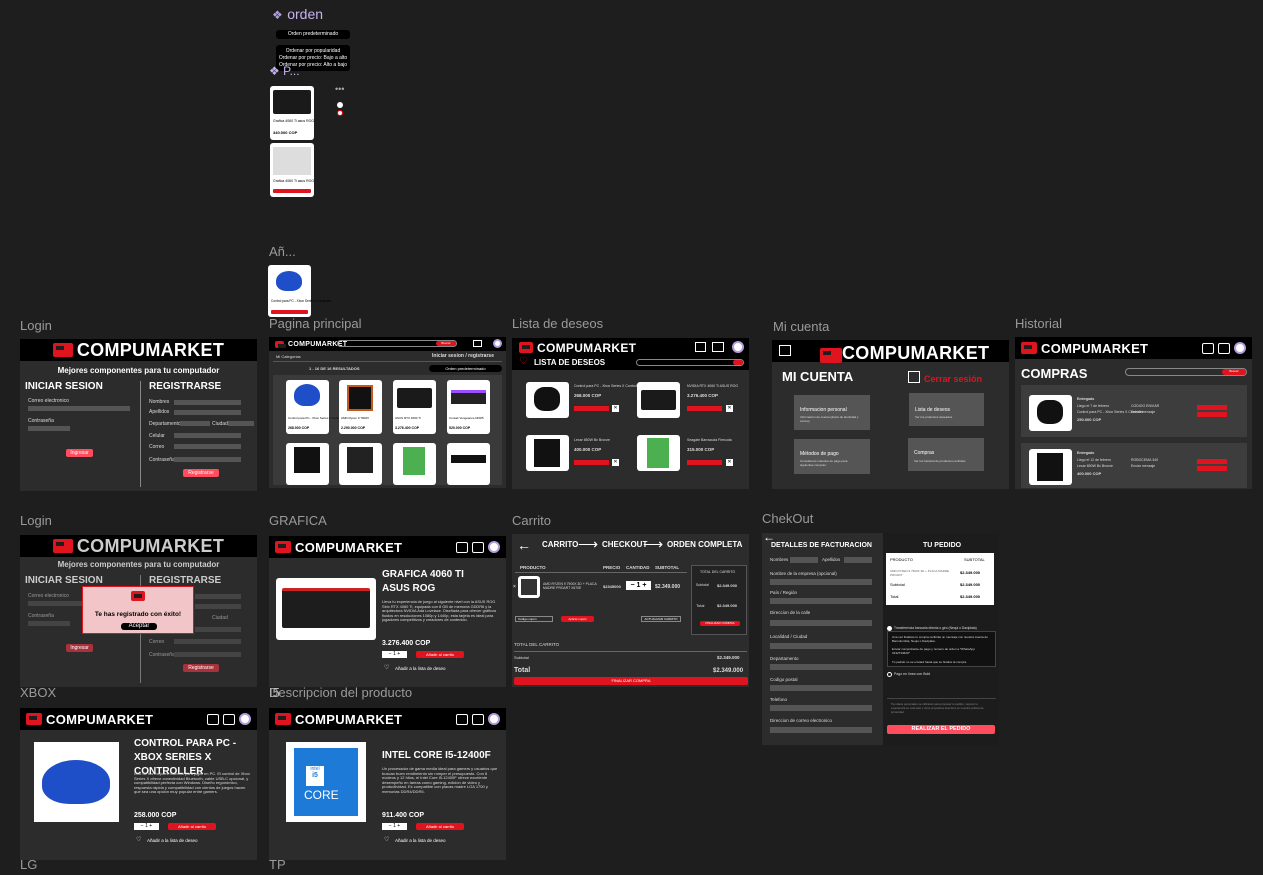 The height and width of the screenshot is (875, 1263). Describe the element at coordinates (941, 729) in the screenshot. I see `place-order-button: REALIZAR EL PEDIDO` at that location.